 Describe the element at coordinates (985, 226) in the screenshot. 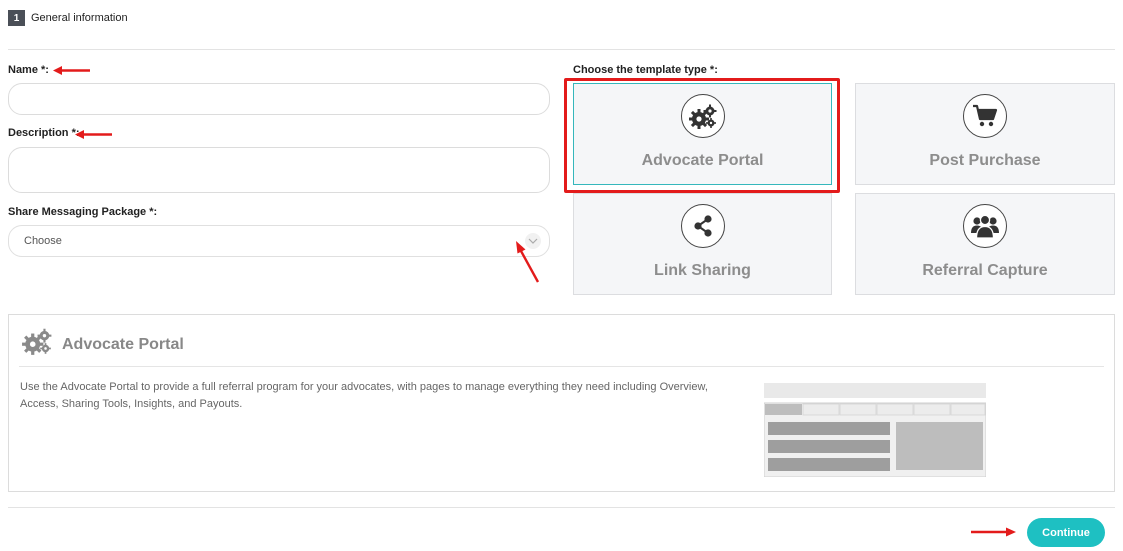

I see `people-icon` at that location.